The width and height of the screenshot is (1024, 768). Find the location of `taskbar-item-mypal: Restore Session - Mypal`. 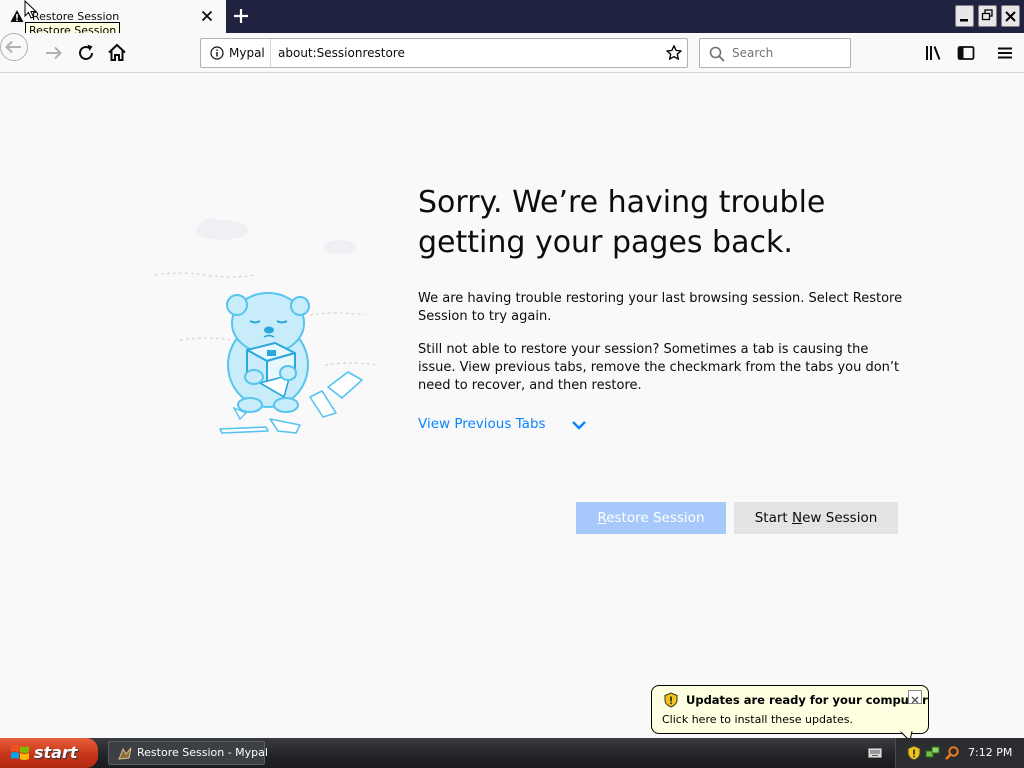

taskbar-item-mypal: Restore Session - Mypal is located at coordinates (188, 753).